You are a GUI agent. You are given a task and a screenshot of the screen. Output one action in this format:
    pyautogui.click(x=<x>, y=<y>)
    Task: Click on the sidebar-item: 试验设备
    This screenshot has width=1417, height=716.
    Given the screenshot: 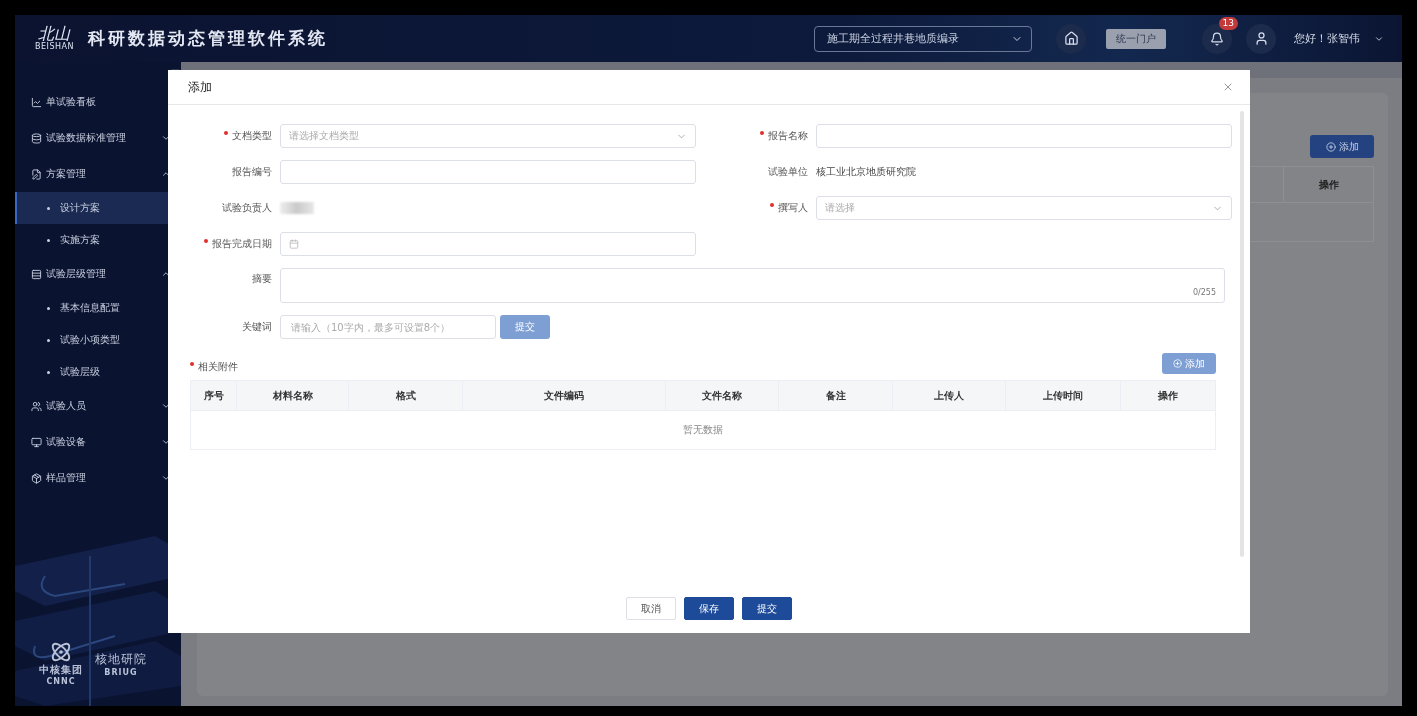 What is the action you would take?
    pyautogui.click(x=98, y=442)
    